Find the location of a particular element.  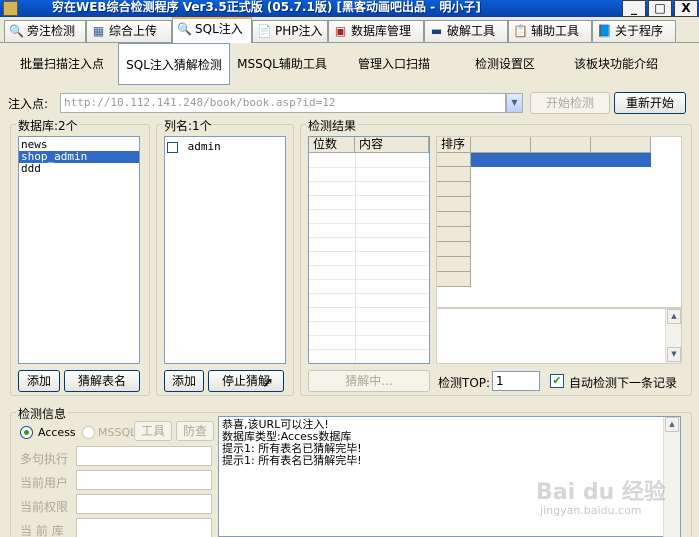

current-user-field is located at coordinates (144, 480).